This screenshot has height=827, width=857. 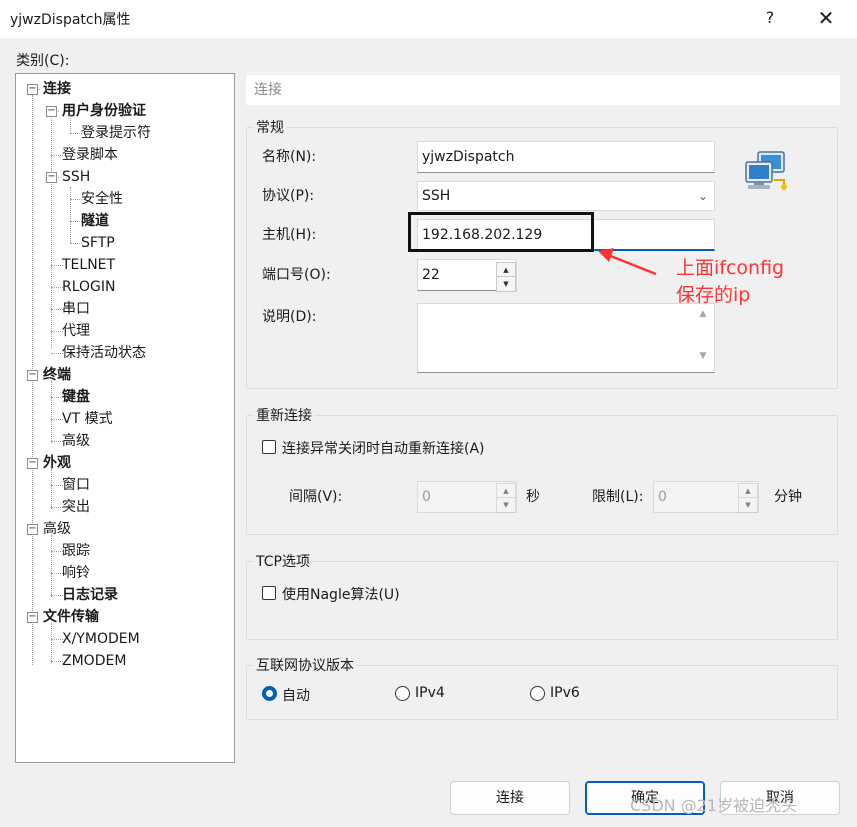 I want to click on interval-spinner: ▲ ▼, so click(x=506, y=498).